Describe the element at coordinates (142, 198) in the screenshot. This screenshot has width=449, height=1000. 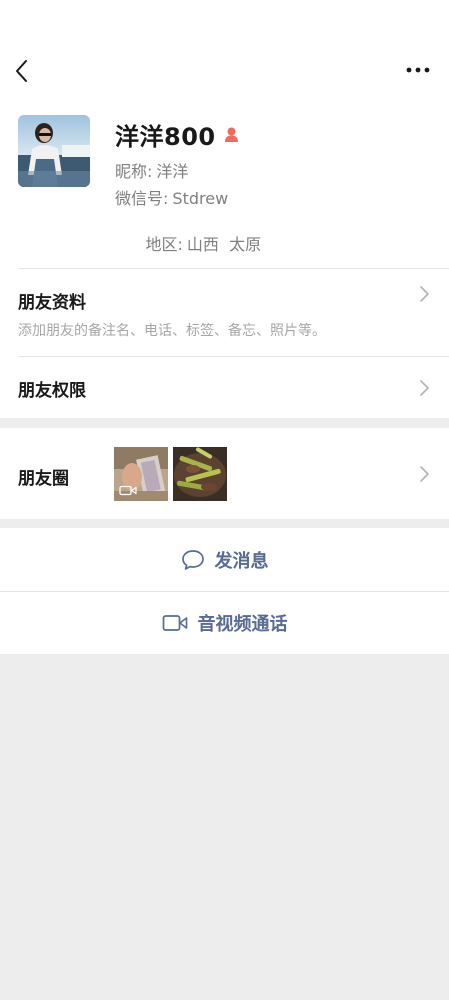
I see `wechat-id-label: 微信号:` at that location.